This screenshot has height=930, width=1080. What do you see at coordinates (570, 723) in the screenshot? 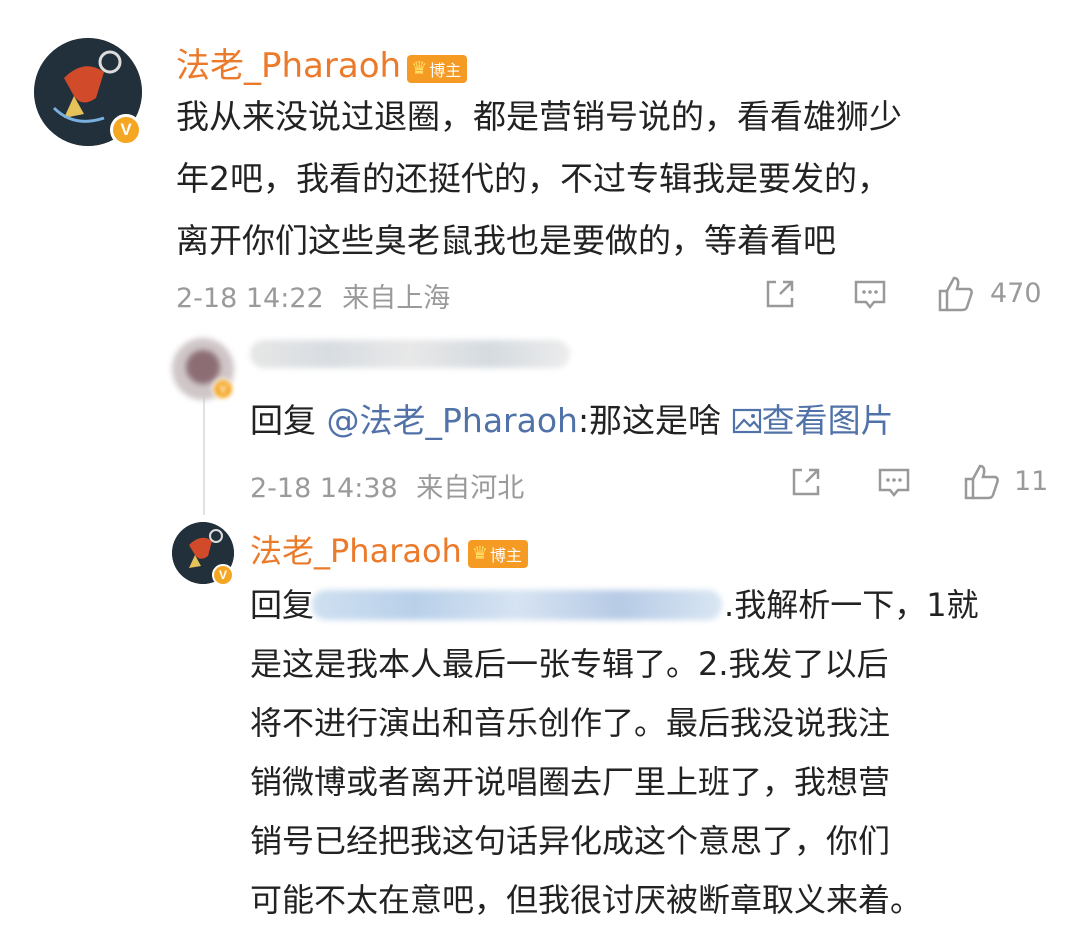
I see `reply-line: 将不进行演出和音乐创作了。最后我没说我注` at bounding box center [570, 723].